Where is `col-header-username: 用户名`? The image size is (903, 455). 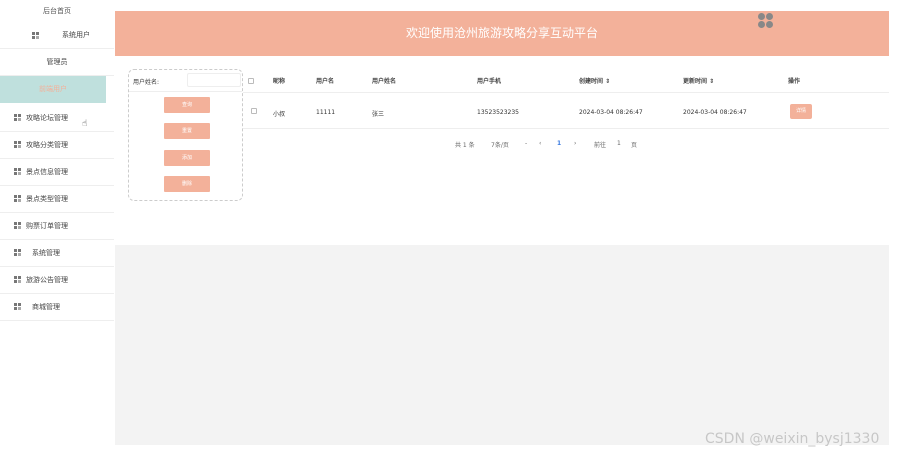
col-header-username: 用户名 is located at coordinates (325, 81).